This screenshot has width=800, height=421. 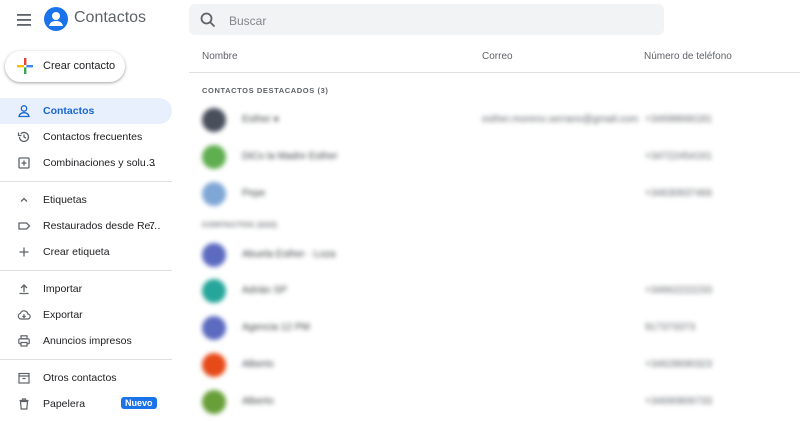 I want to click on starred-section-label: CONTACTOS DESTACADOS (3), so click(x=265, y=90).